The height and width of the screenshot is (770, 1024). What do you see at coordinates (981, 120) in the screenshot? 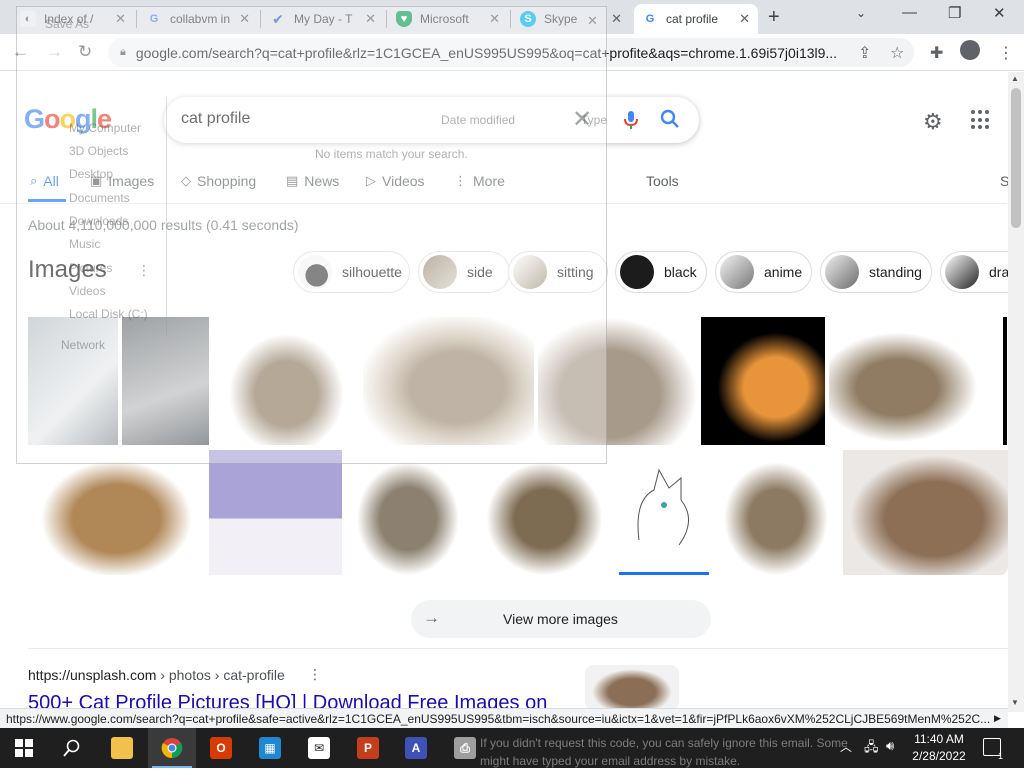
I see `google-apps-icon` at bounding box center [981, 120].